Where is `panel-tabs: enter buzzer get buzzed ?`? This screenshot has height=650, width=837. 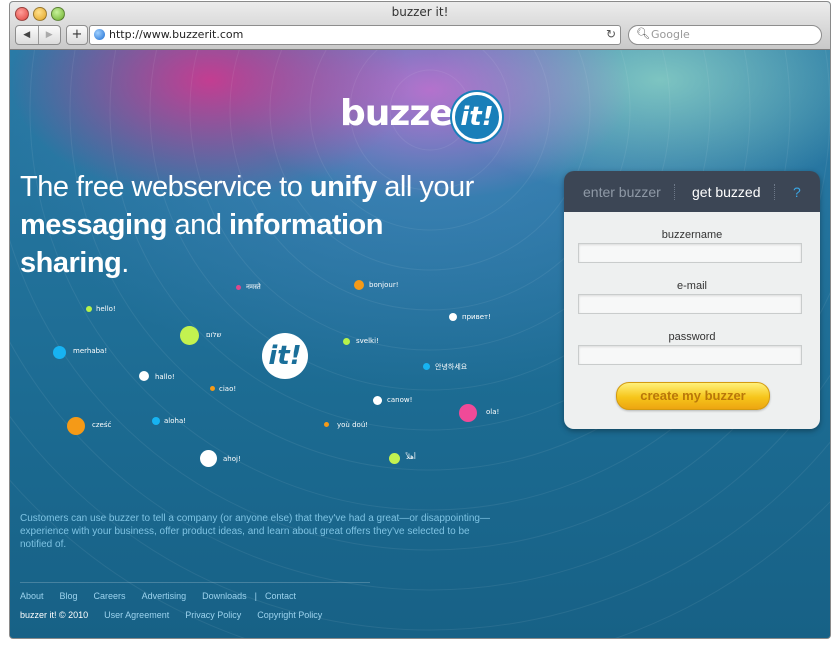
panel-tabs: enter buzzer get buzzed ? is located at coordinates (692, 191).